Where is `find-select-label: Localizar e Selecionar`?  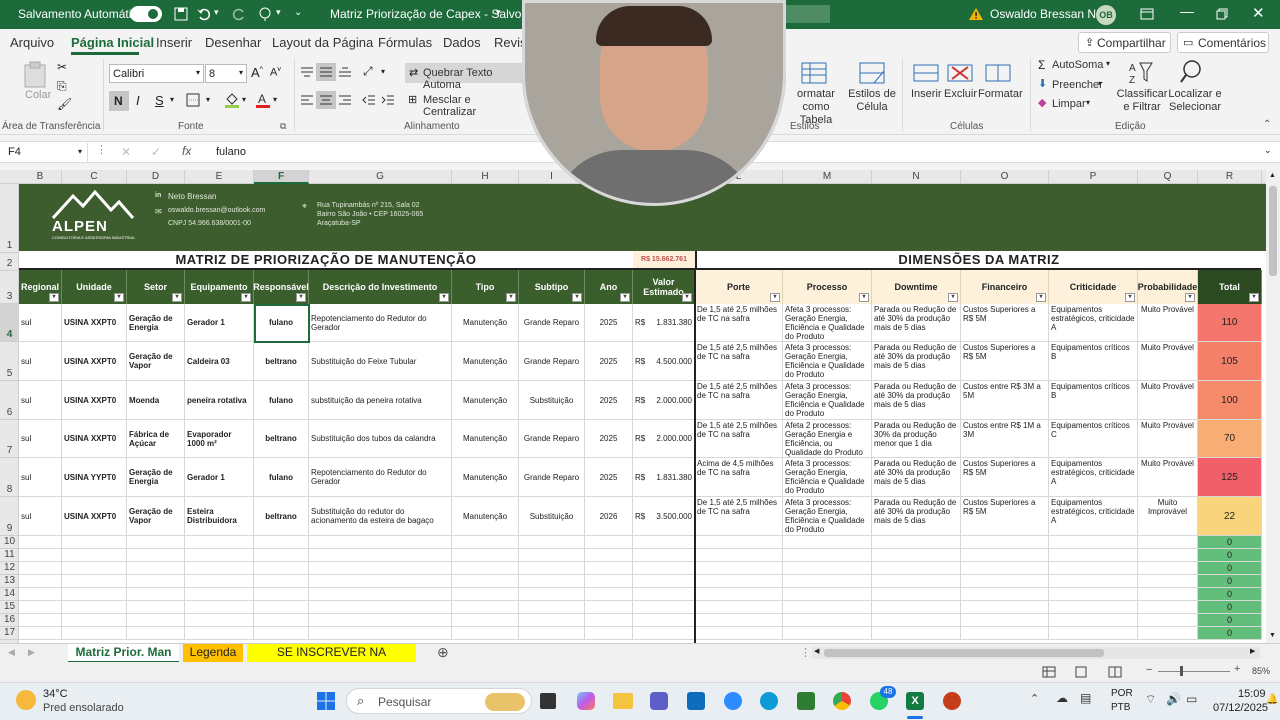
find-select-label: Localizar e Selecionar is located at coordinates (1195, 101).